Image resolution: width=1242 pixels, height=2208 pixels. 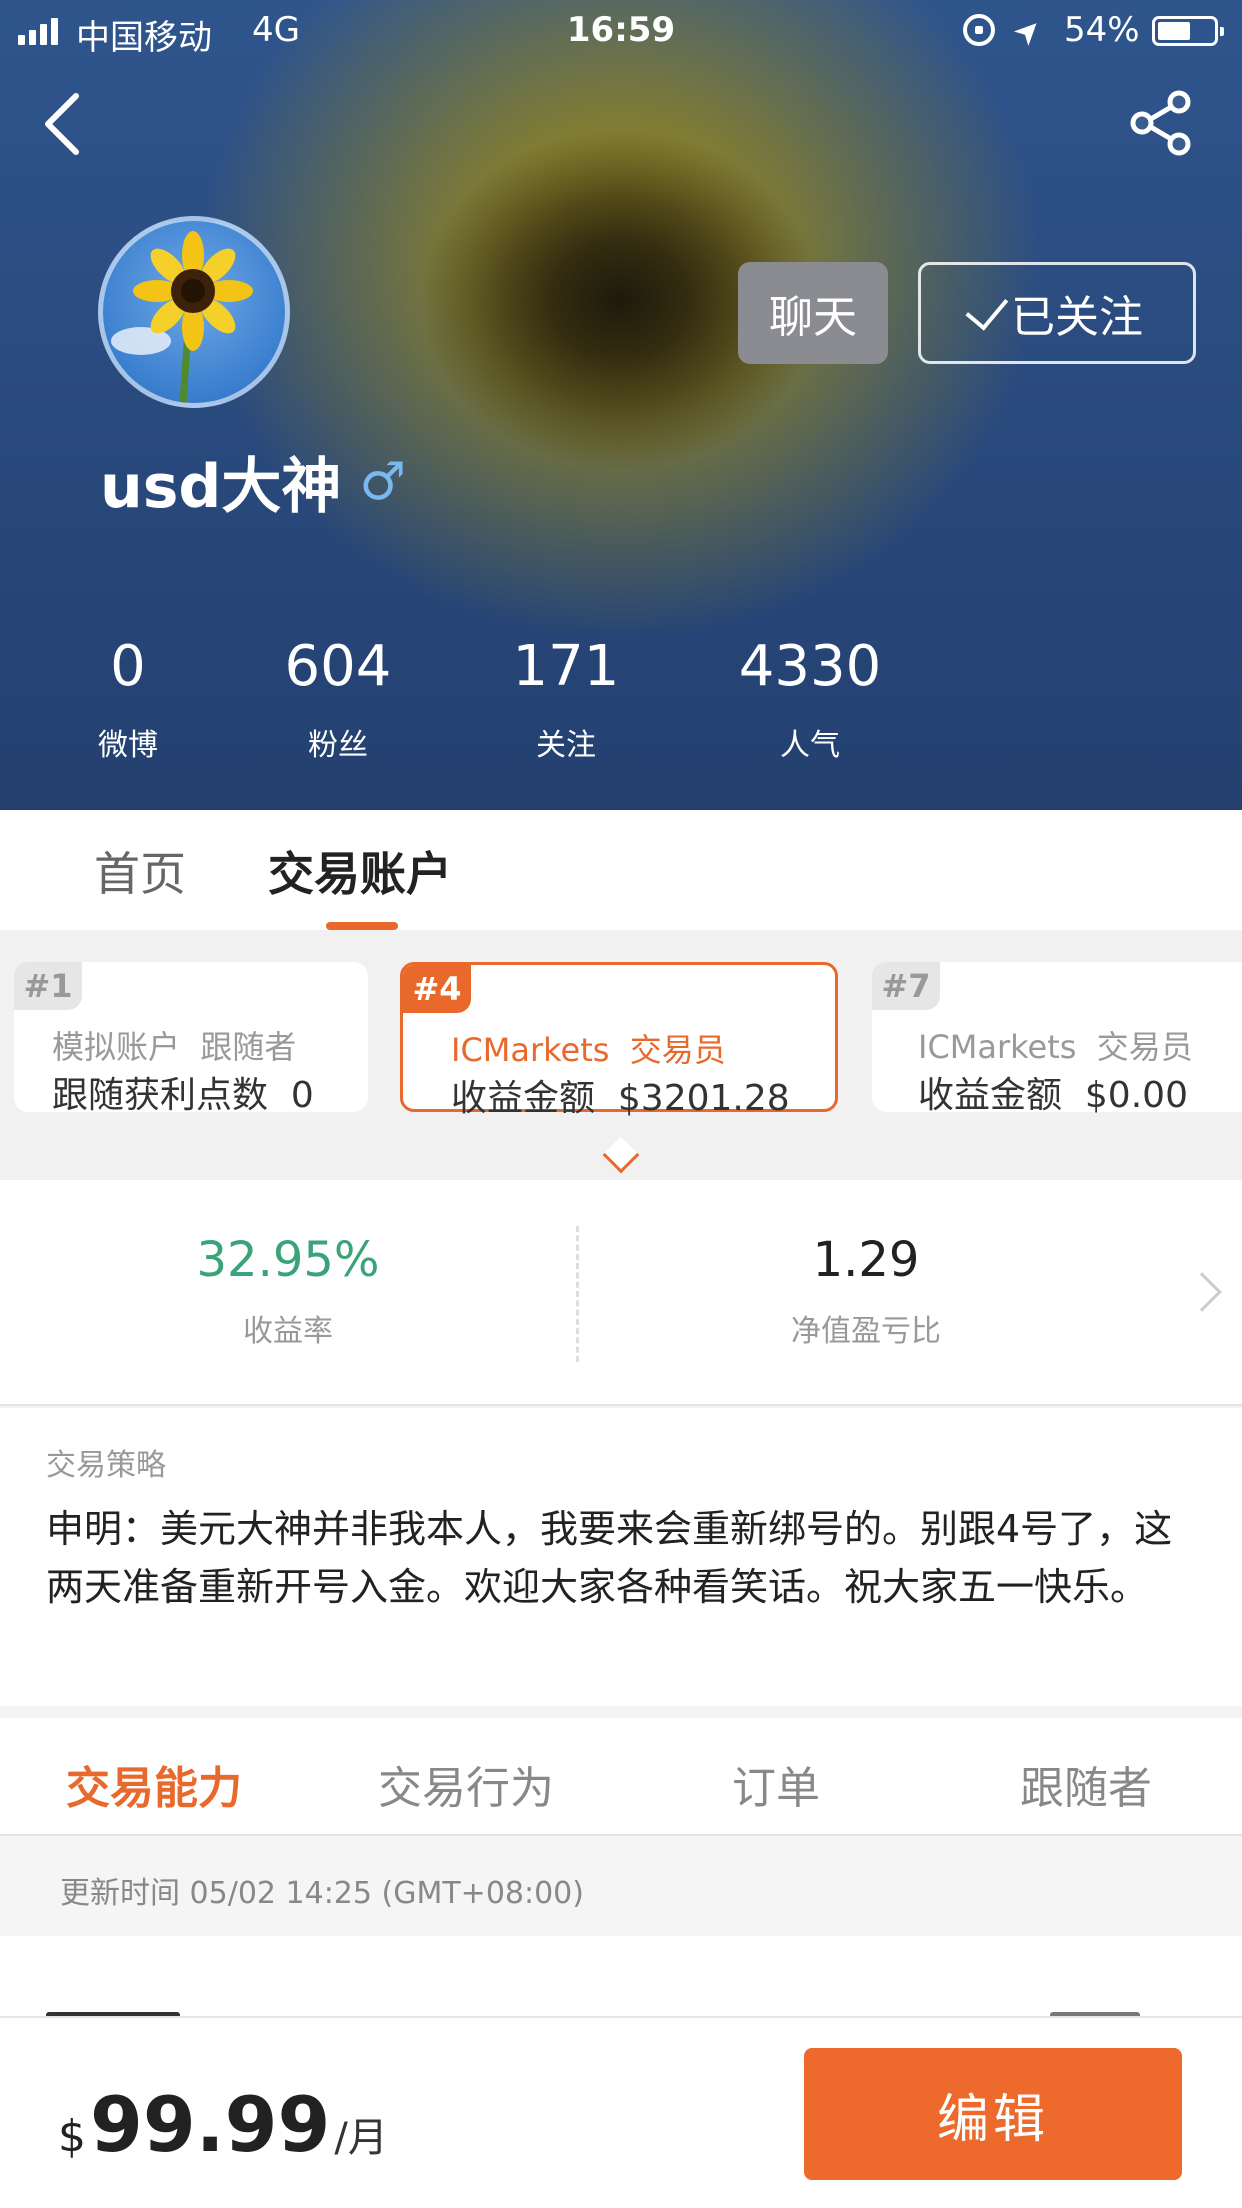 I want to click on username: usd大神 ♂, so click(x=253, y=481).